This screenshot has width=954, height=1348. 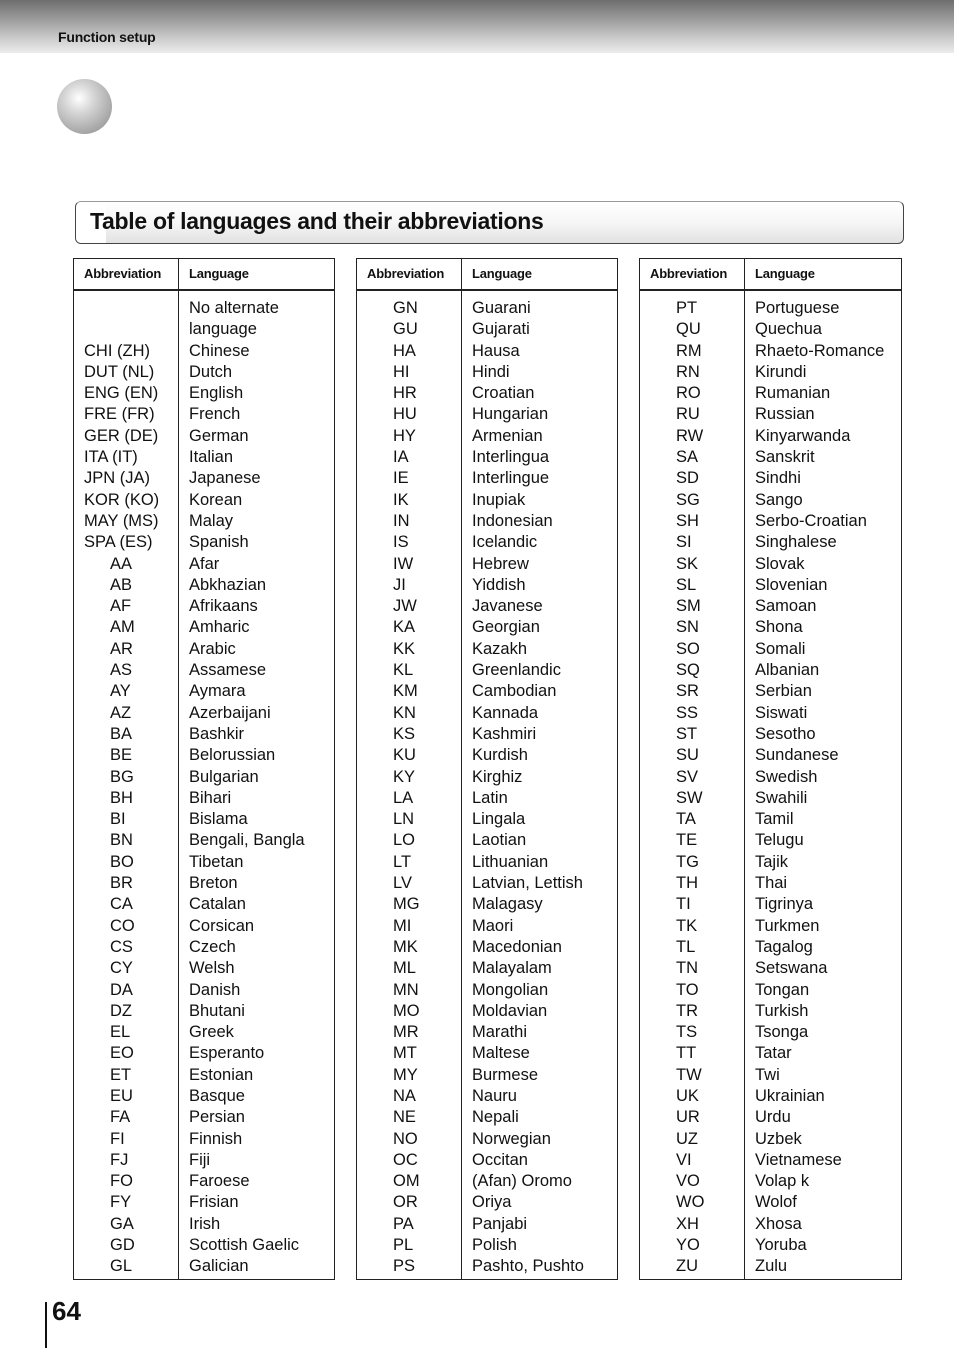 What do you see at coordinates (204, 777) in the screenshot?
I see `table-row: BG Bulgarian` at bounding box center [204, 777].